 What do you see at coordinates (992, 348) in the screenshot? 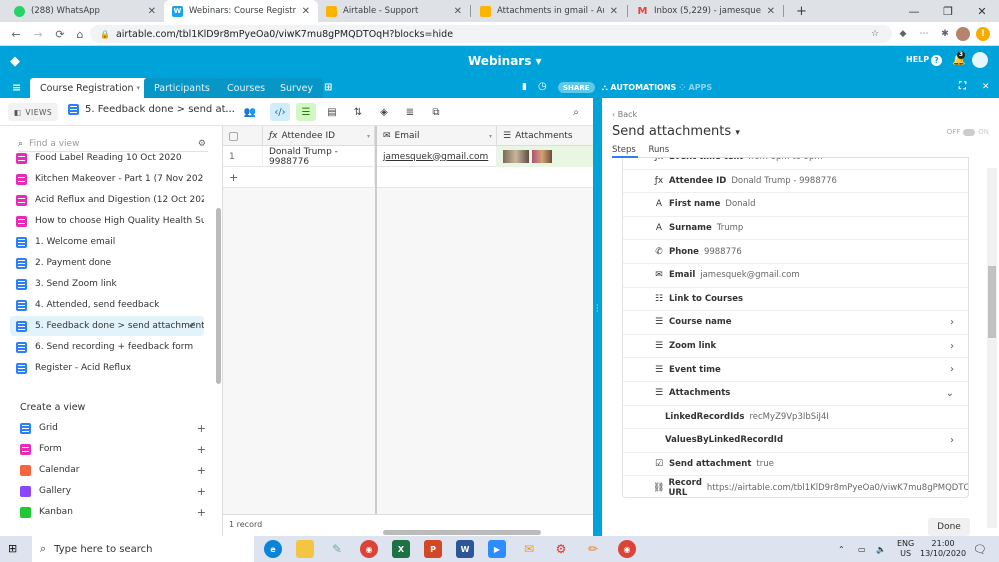
I see `panel-scrollbar-track` at bounding box center [992, 348].